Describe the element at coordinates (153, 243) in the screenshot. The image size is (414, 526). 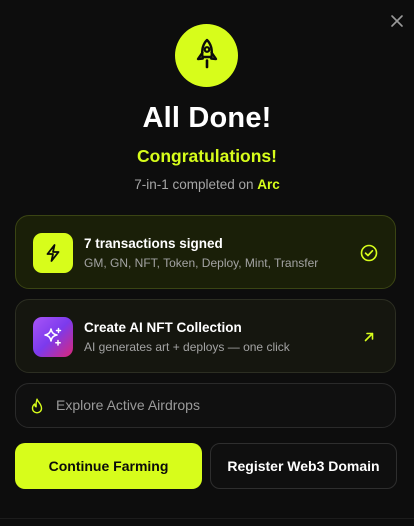
I see `transactions-title: 7 transactions signed` at that location.